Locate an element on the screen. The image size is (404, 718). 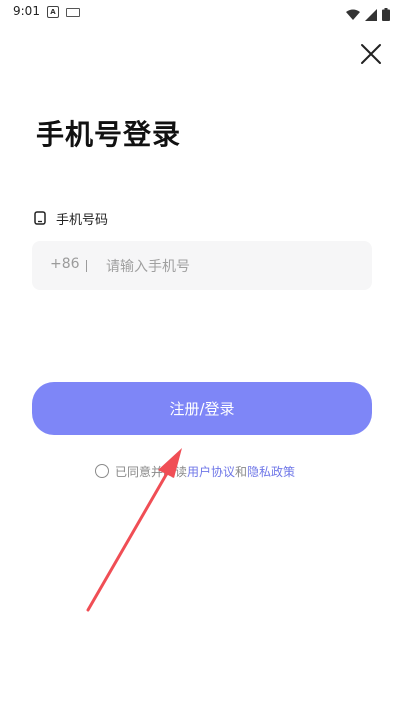
battery-icon is located at coordinates (386, 14).